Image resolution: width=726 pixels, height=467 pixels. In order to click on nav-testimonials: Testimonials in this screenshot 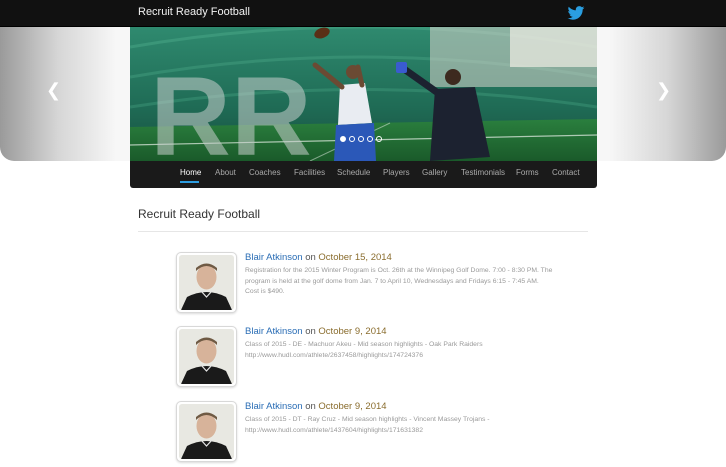, I will do `click(483, 172)`.